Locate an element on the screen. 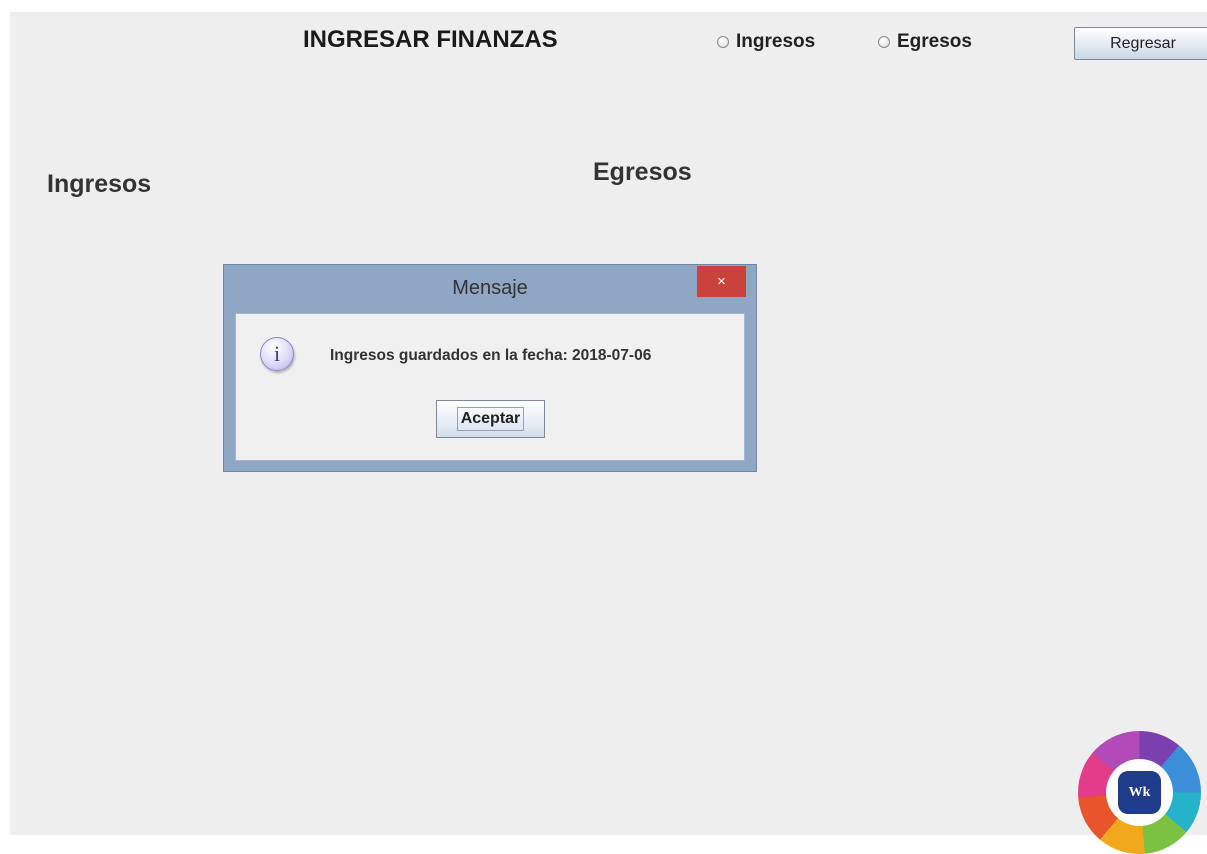 The image size is (1207, 854). radio-ingresos: Ingresos is located at coordinates (766, 42).